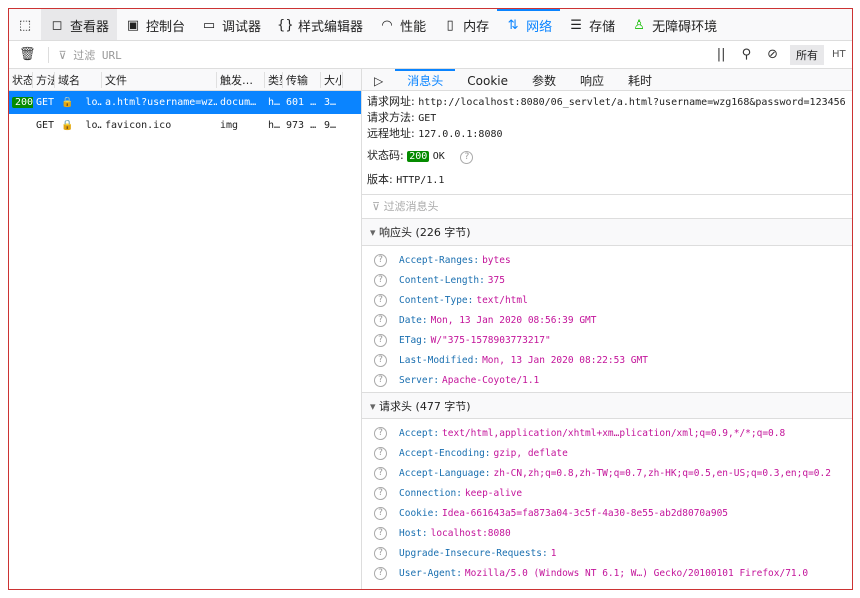  What do you see at coordinates (502, 300) in the screenshot?
I see `header-value: text/html` at bounding box center [502, 300].